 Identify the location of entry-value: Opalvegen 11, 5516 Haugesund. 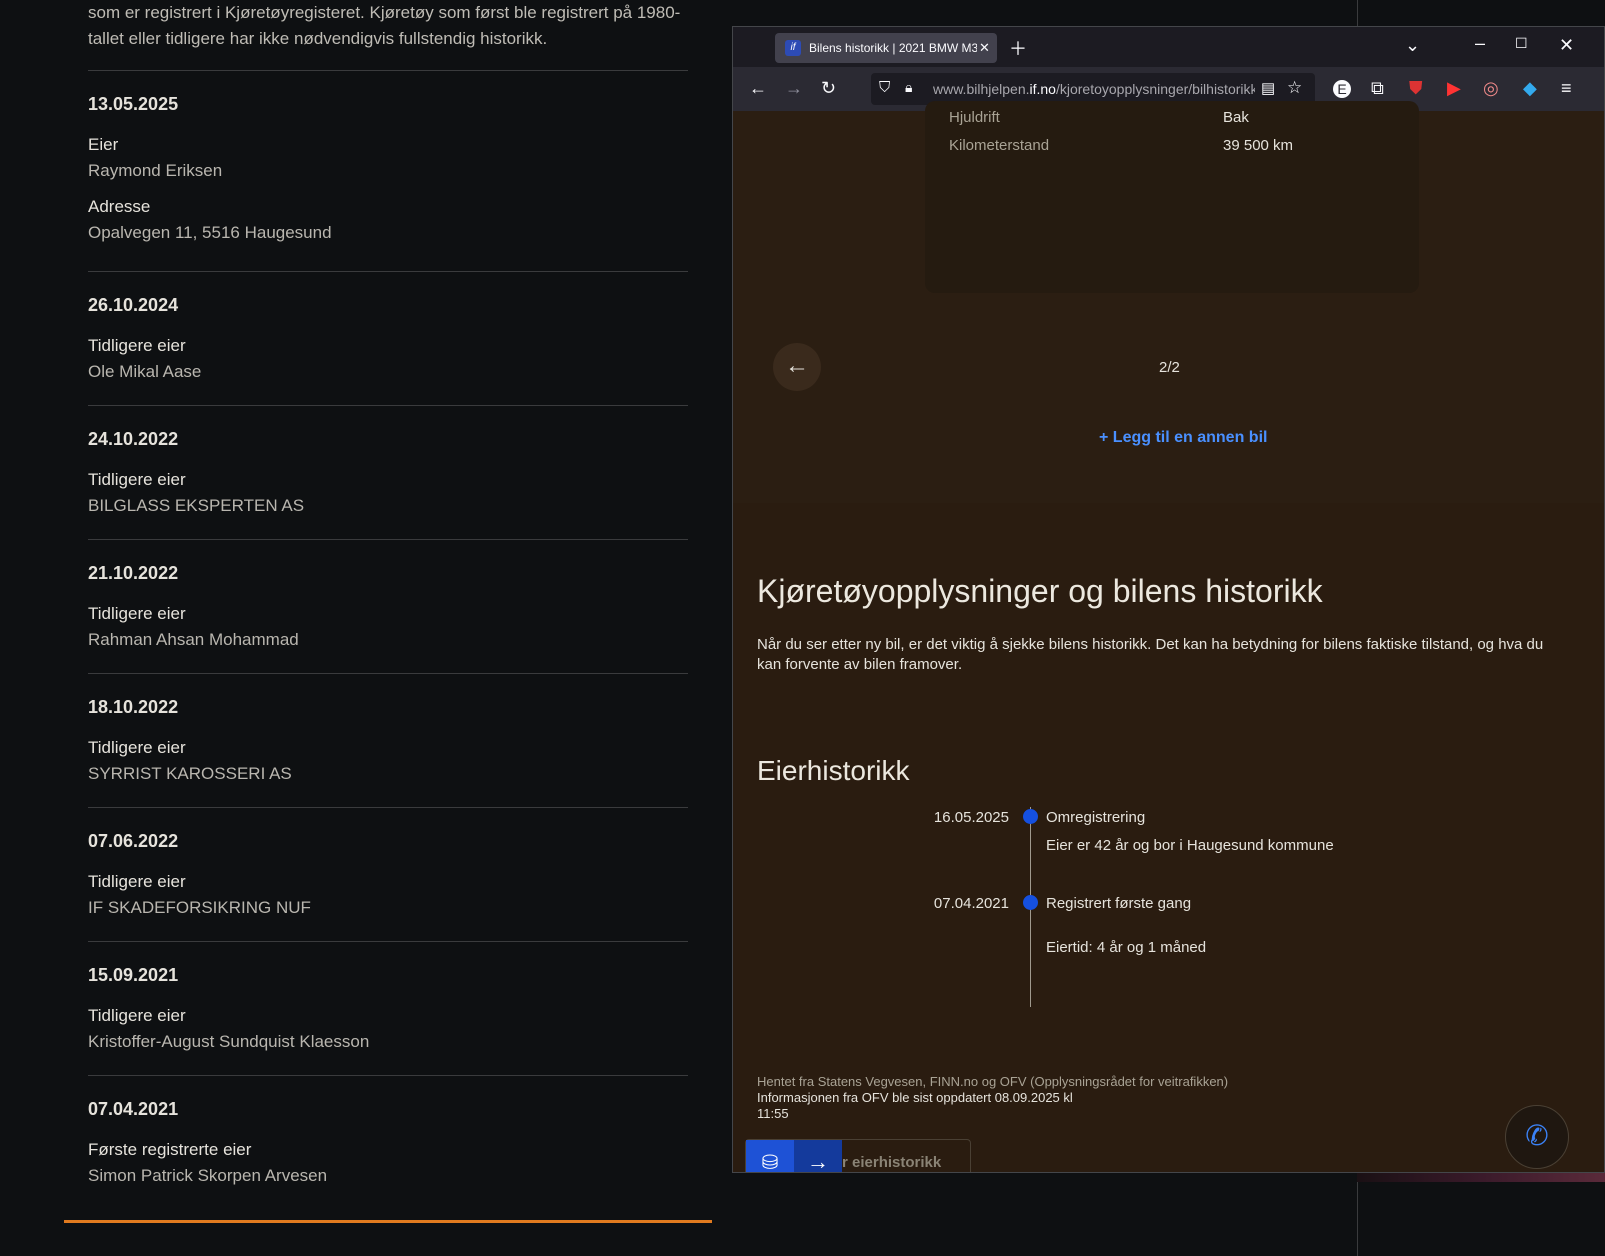
(210, 232).